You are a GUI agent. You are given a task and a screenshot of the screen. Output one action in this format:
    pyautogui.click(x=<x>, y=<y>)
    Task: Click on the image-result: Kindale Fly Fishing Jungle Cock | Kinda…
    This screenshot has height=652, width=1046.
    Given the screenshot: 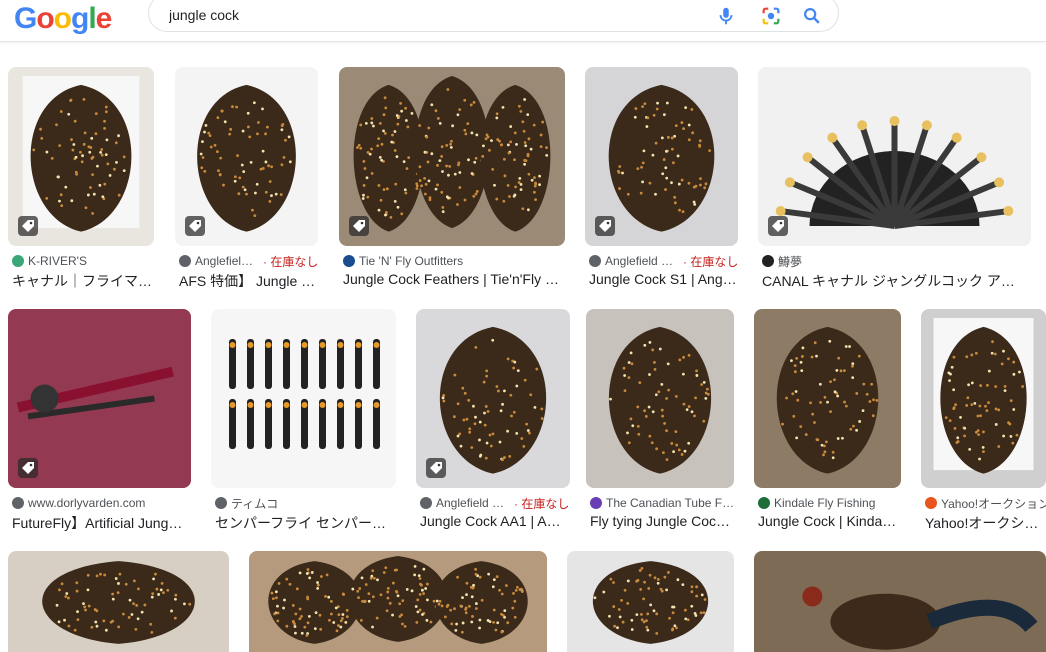 What is the action you would take?
    pyautogui.click(x=827, y=424)
    